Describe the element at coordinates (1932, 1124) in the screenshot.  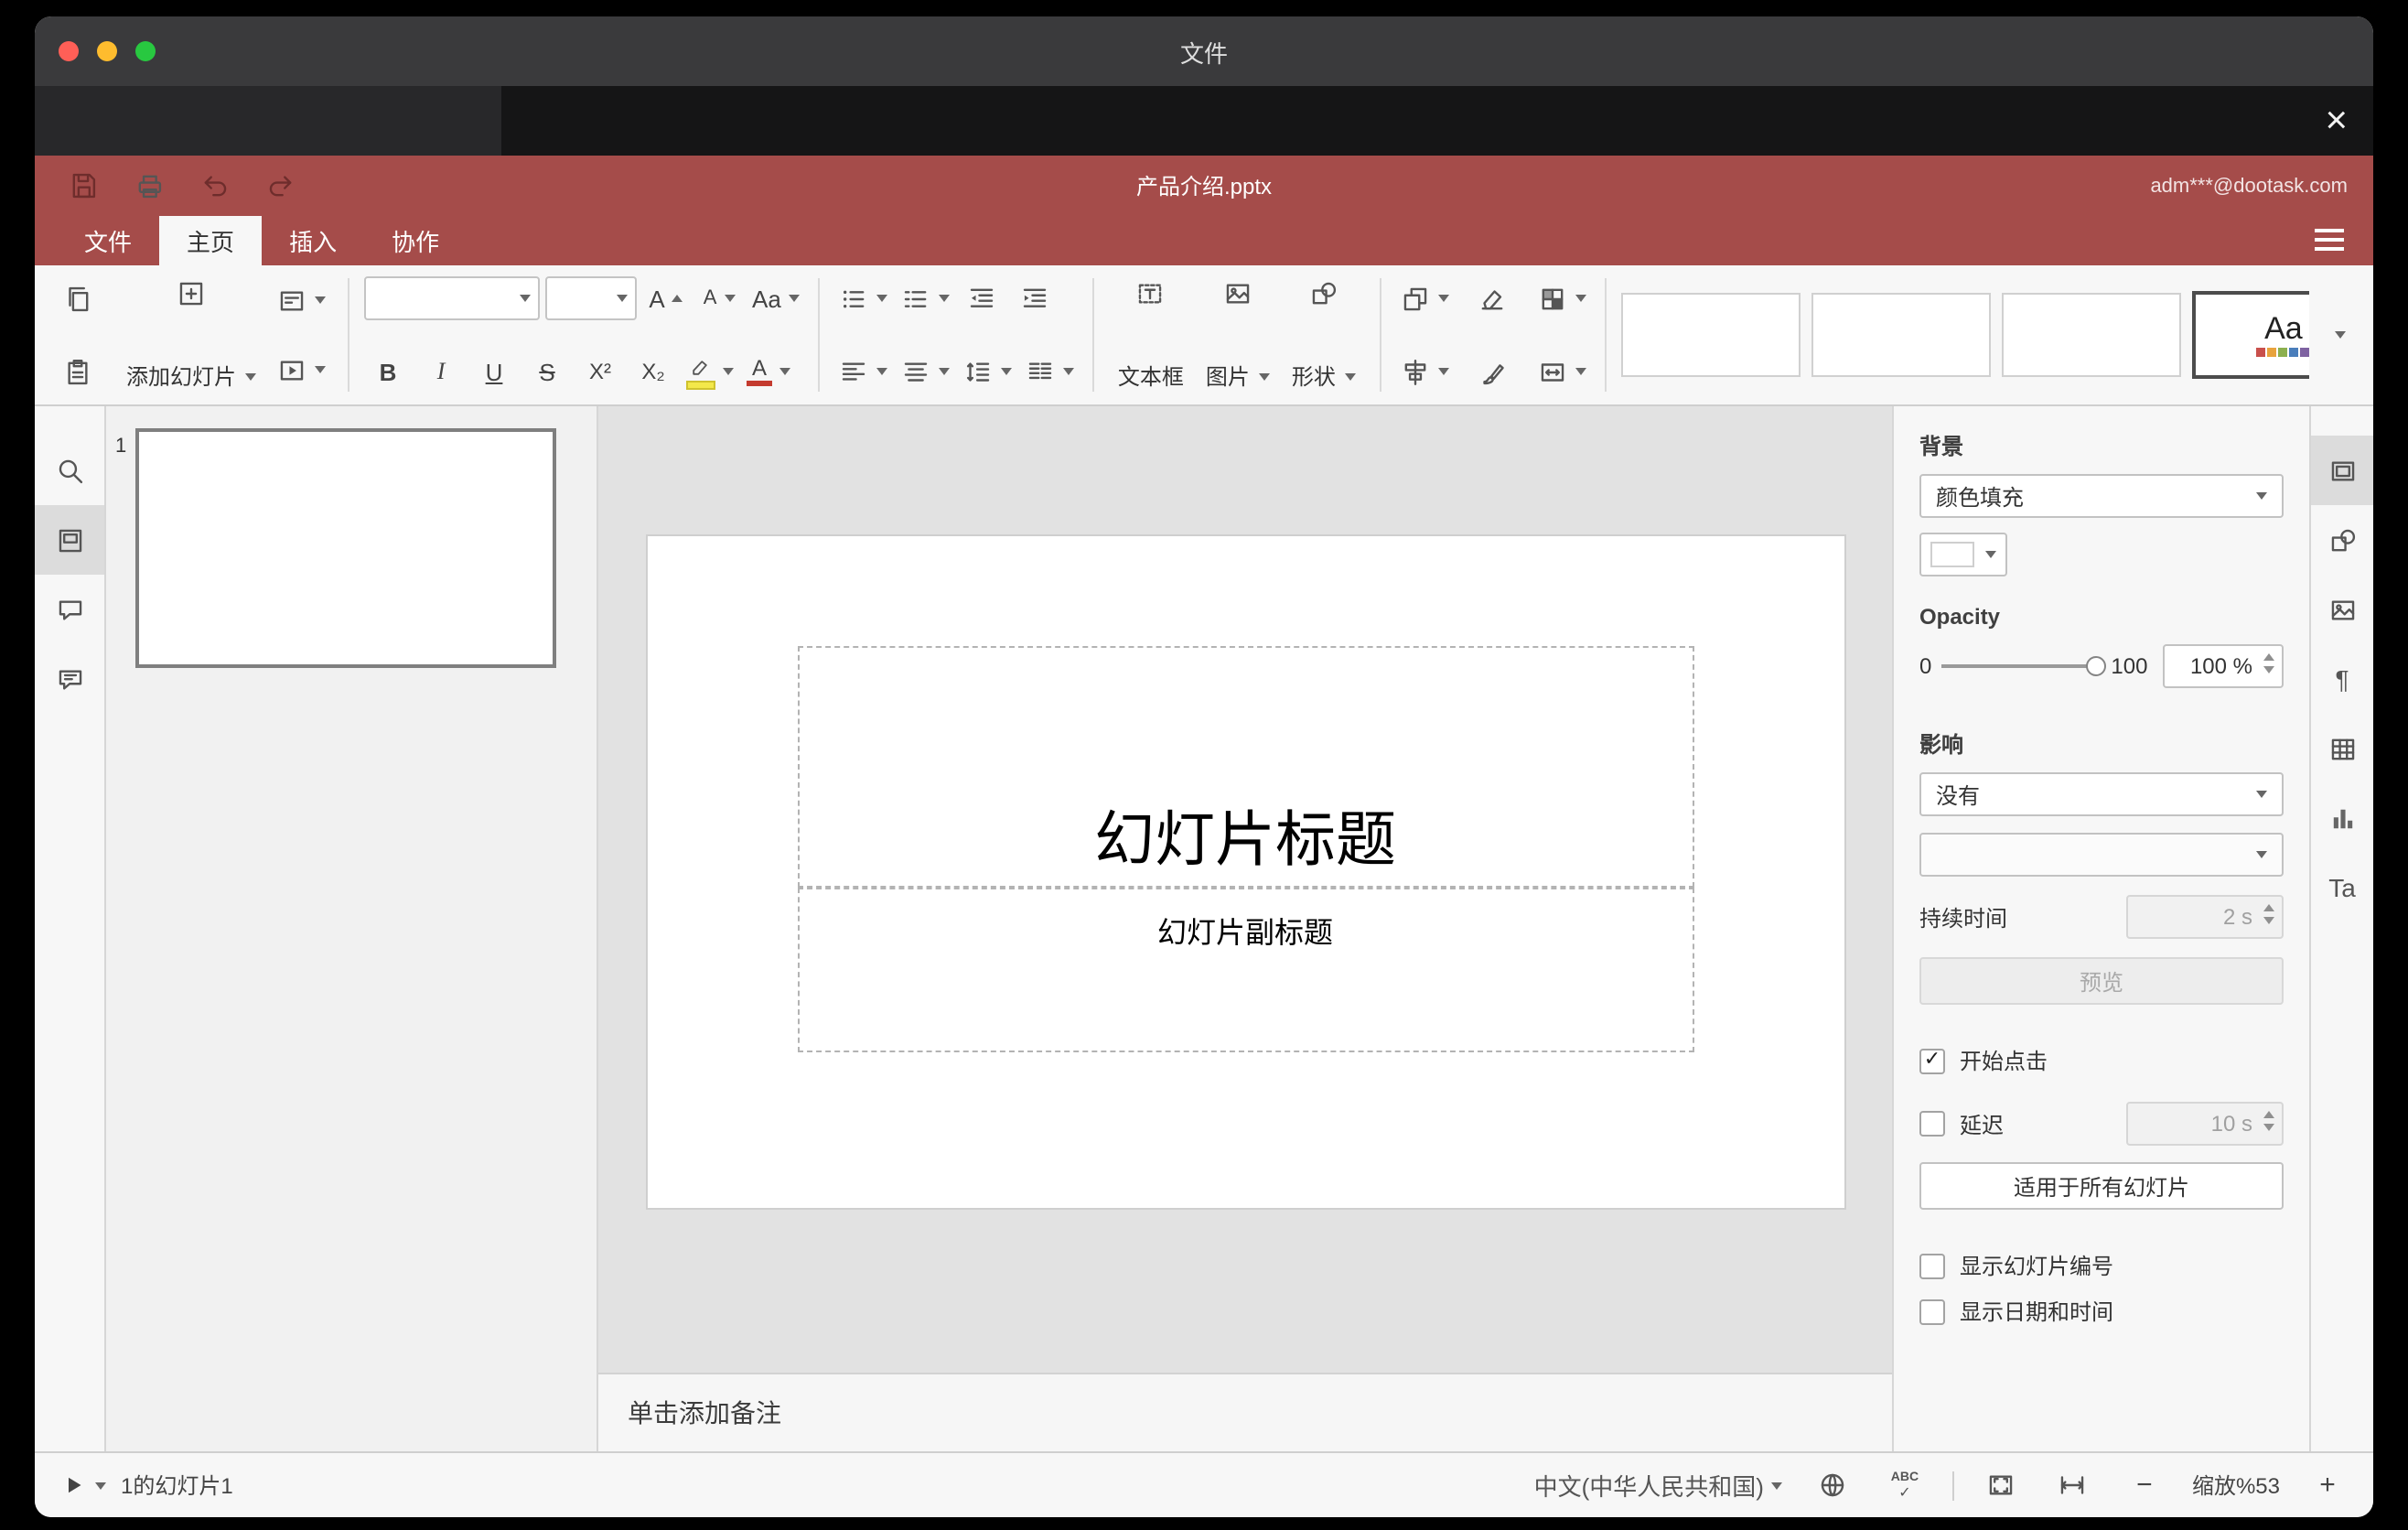
I see `delay-checkbox` at that location.